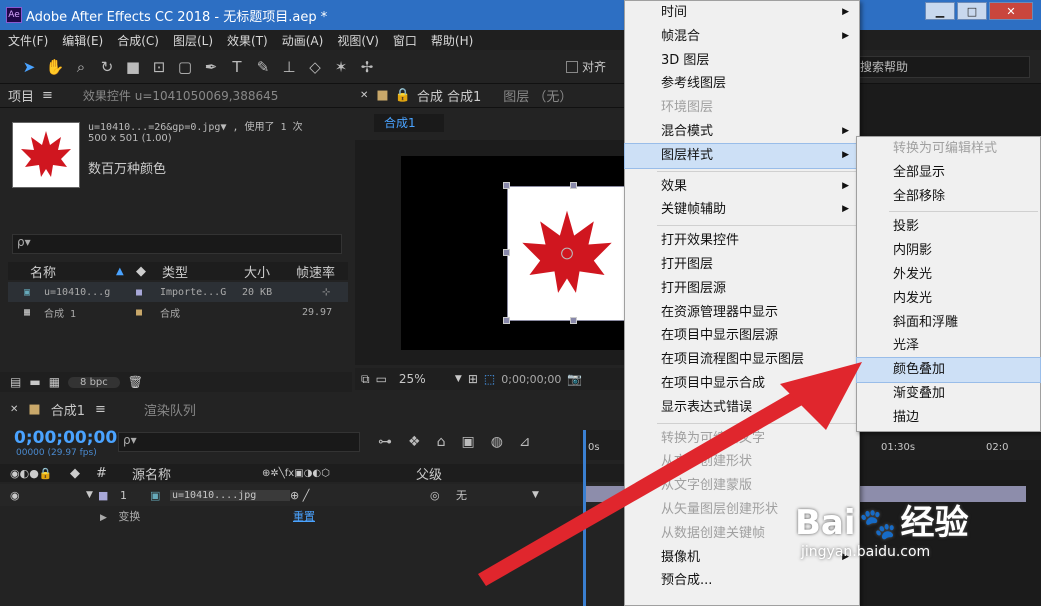 This screenshot has width=1041, height=606. Describe the element at coordinates (742, 155) in the screenshot. I see `context-menu-item: 图层样式 ▶` at that location.